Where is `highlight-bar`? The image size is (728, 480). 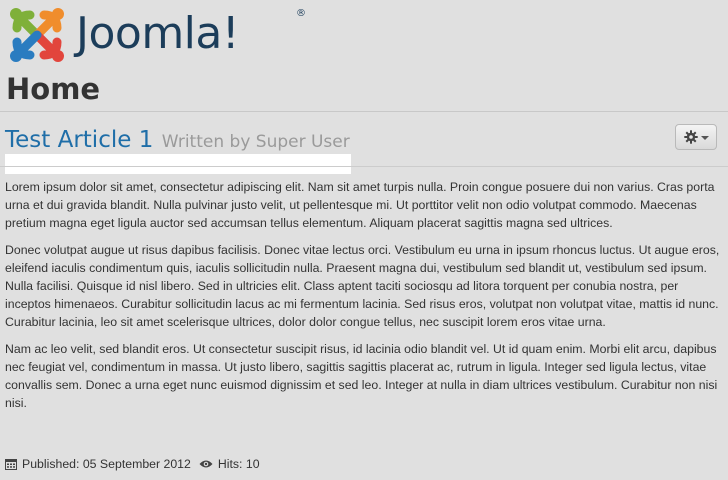
highlight-bar is located at coordinates (178, 164).